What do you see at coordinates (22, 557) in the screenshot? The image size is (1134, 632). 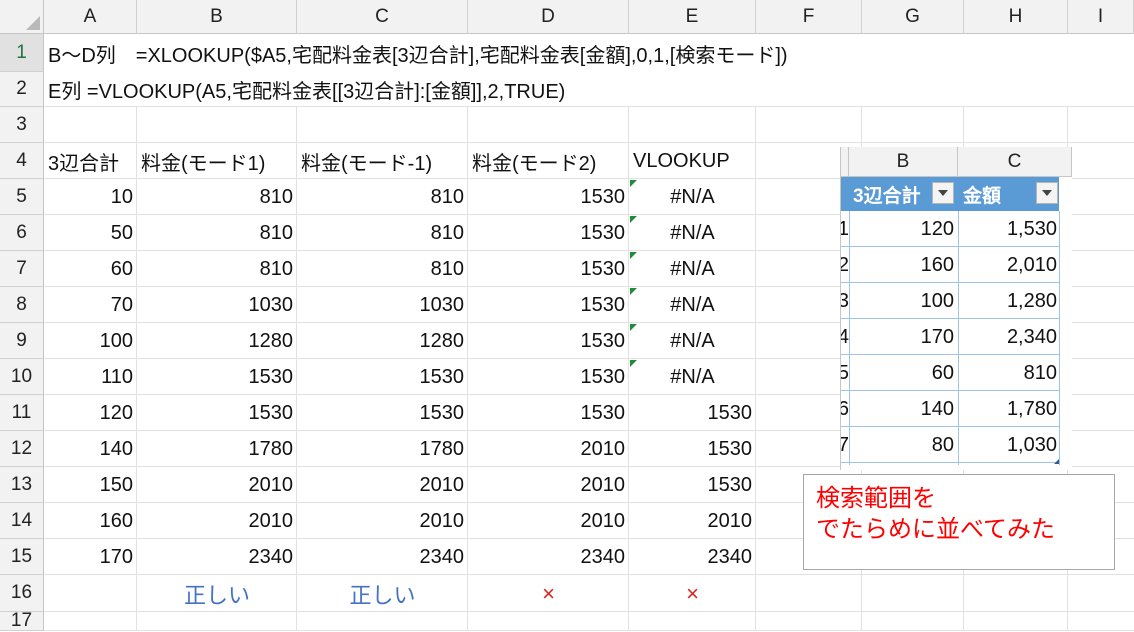 I see `row-header-15: 15` at bounding box center [22, 557].